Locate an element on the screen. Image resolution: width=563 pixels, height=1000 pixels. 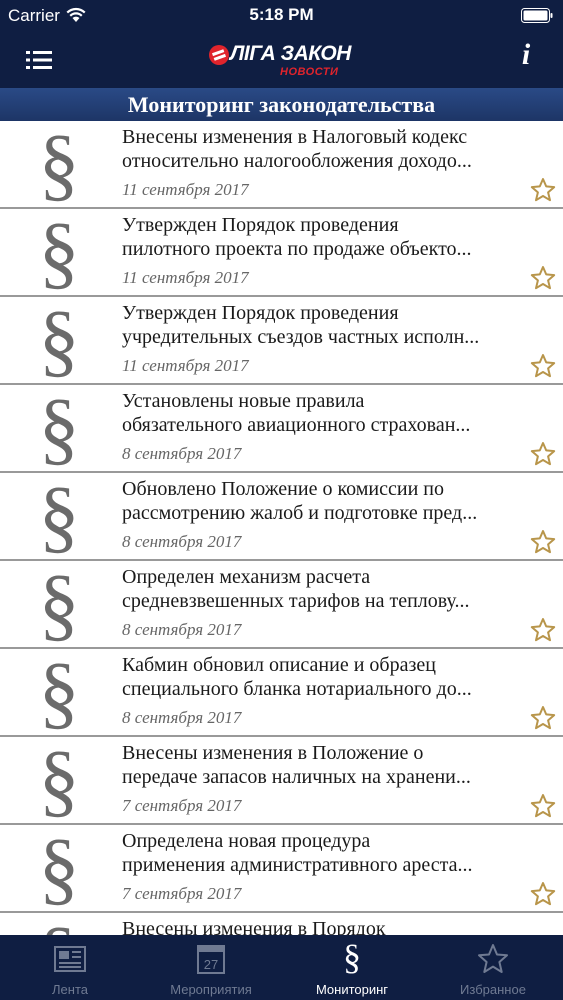
status-bar: Carrier 5:18 PM is located at coordinates (281, 16).